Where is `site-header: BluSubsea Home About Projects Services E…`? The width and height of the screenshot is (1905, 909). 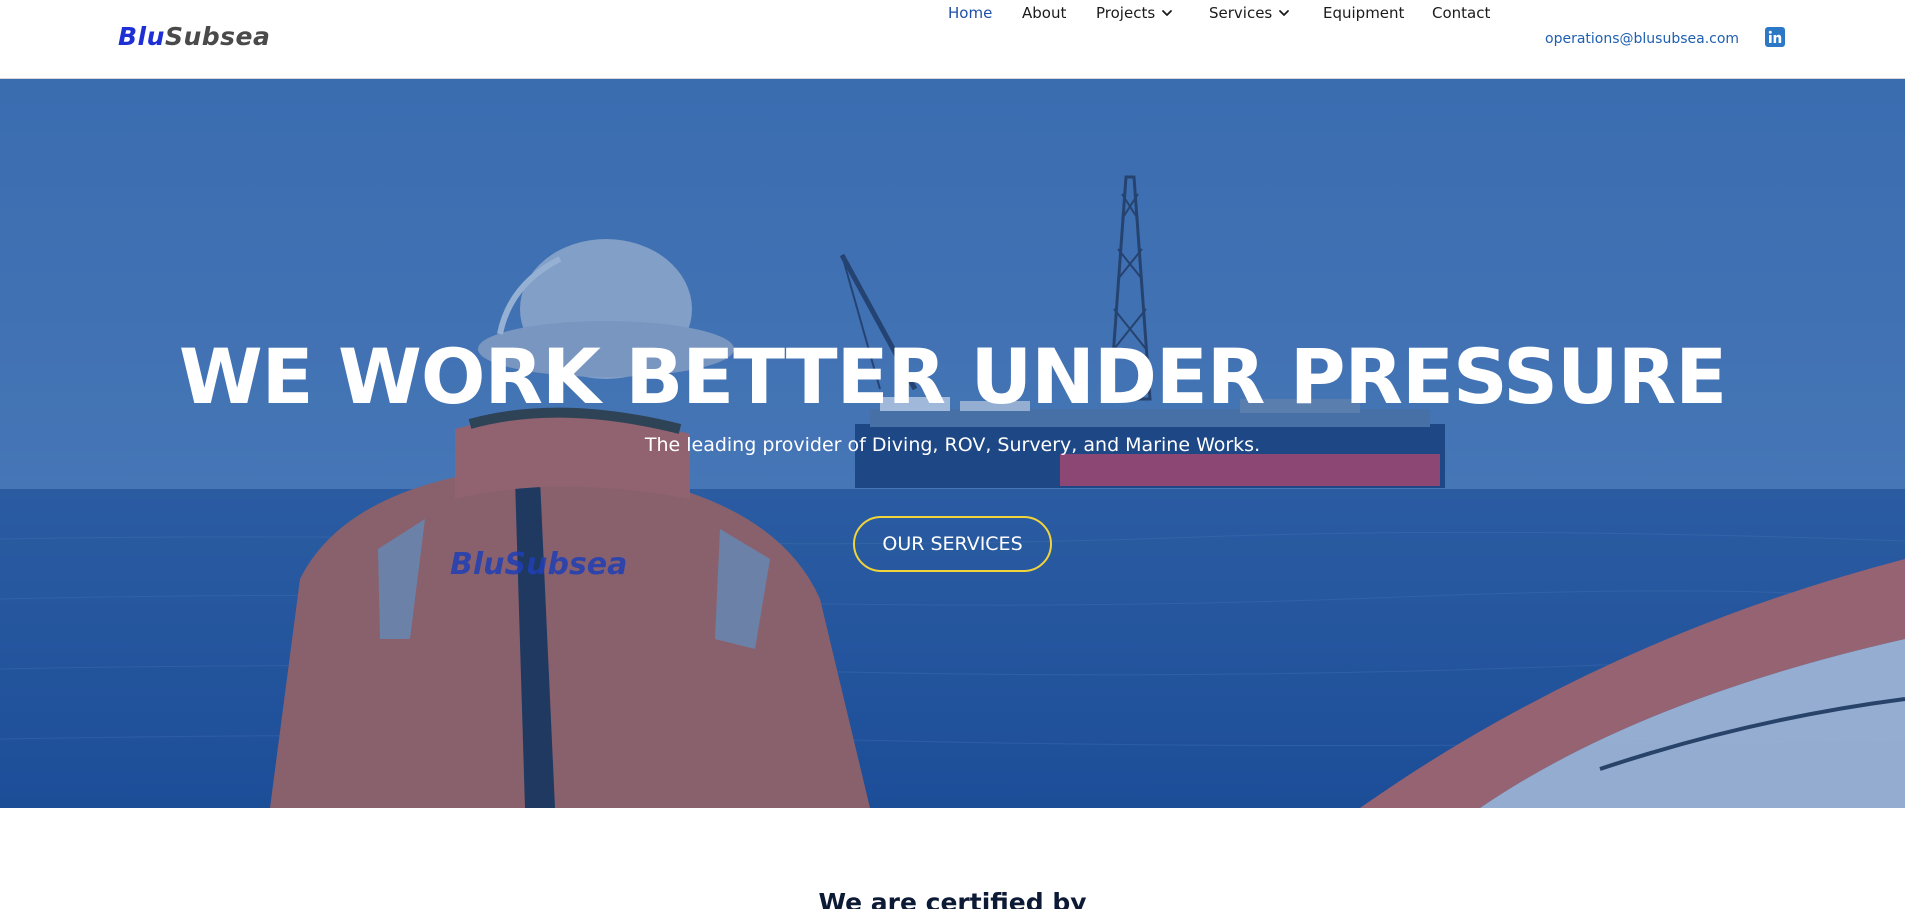 site-header: BluSubsea Home About Projects Services E… is located at coordinates (952, 39).